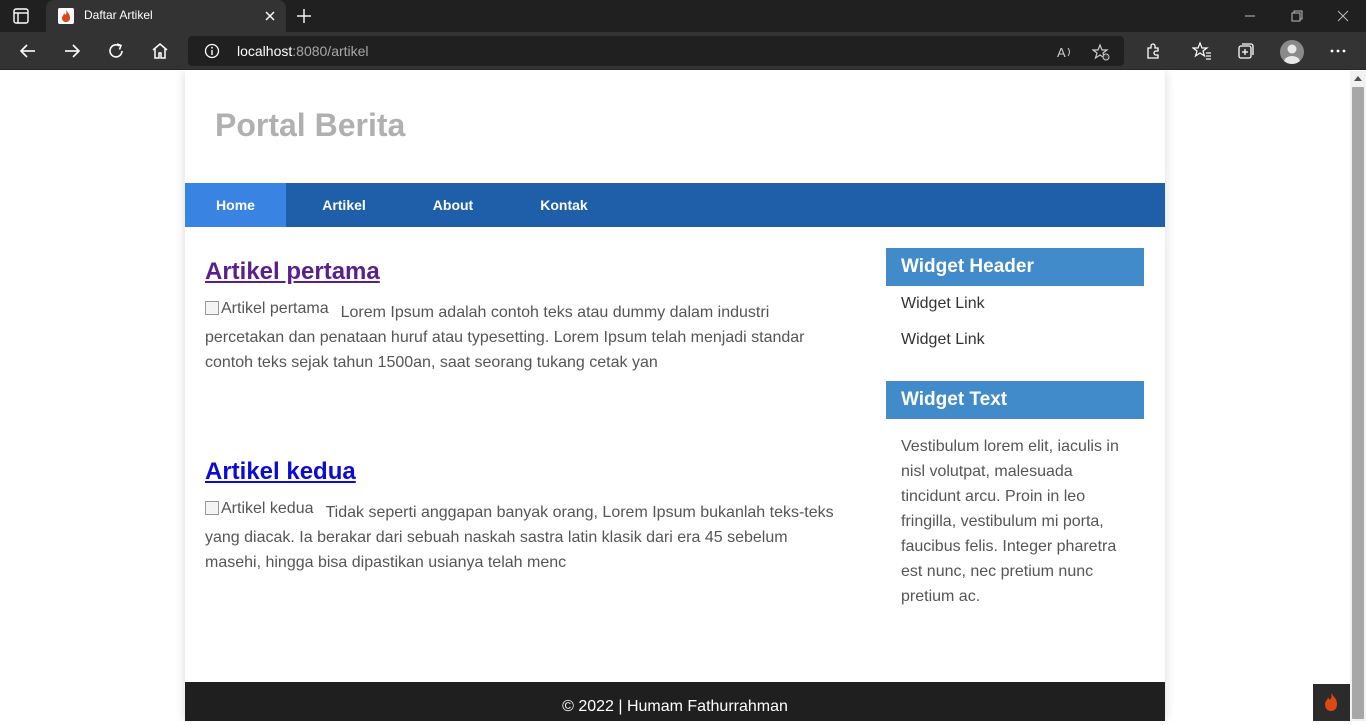  What do you see at coordinates (116, 51) in the screenshot?
I see `refresh-icon` at bounding box center [116, 51].